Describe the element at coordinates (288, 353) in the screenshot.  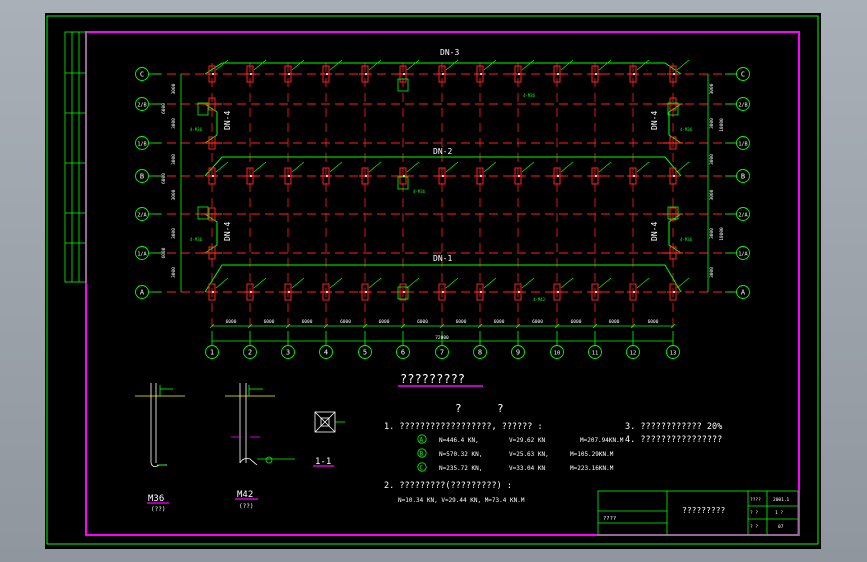
I see `col-axis-label: 3` at that location.